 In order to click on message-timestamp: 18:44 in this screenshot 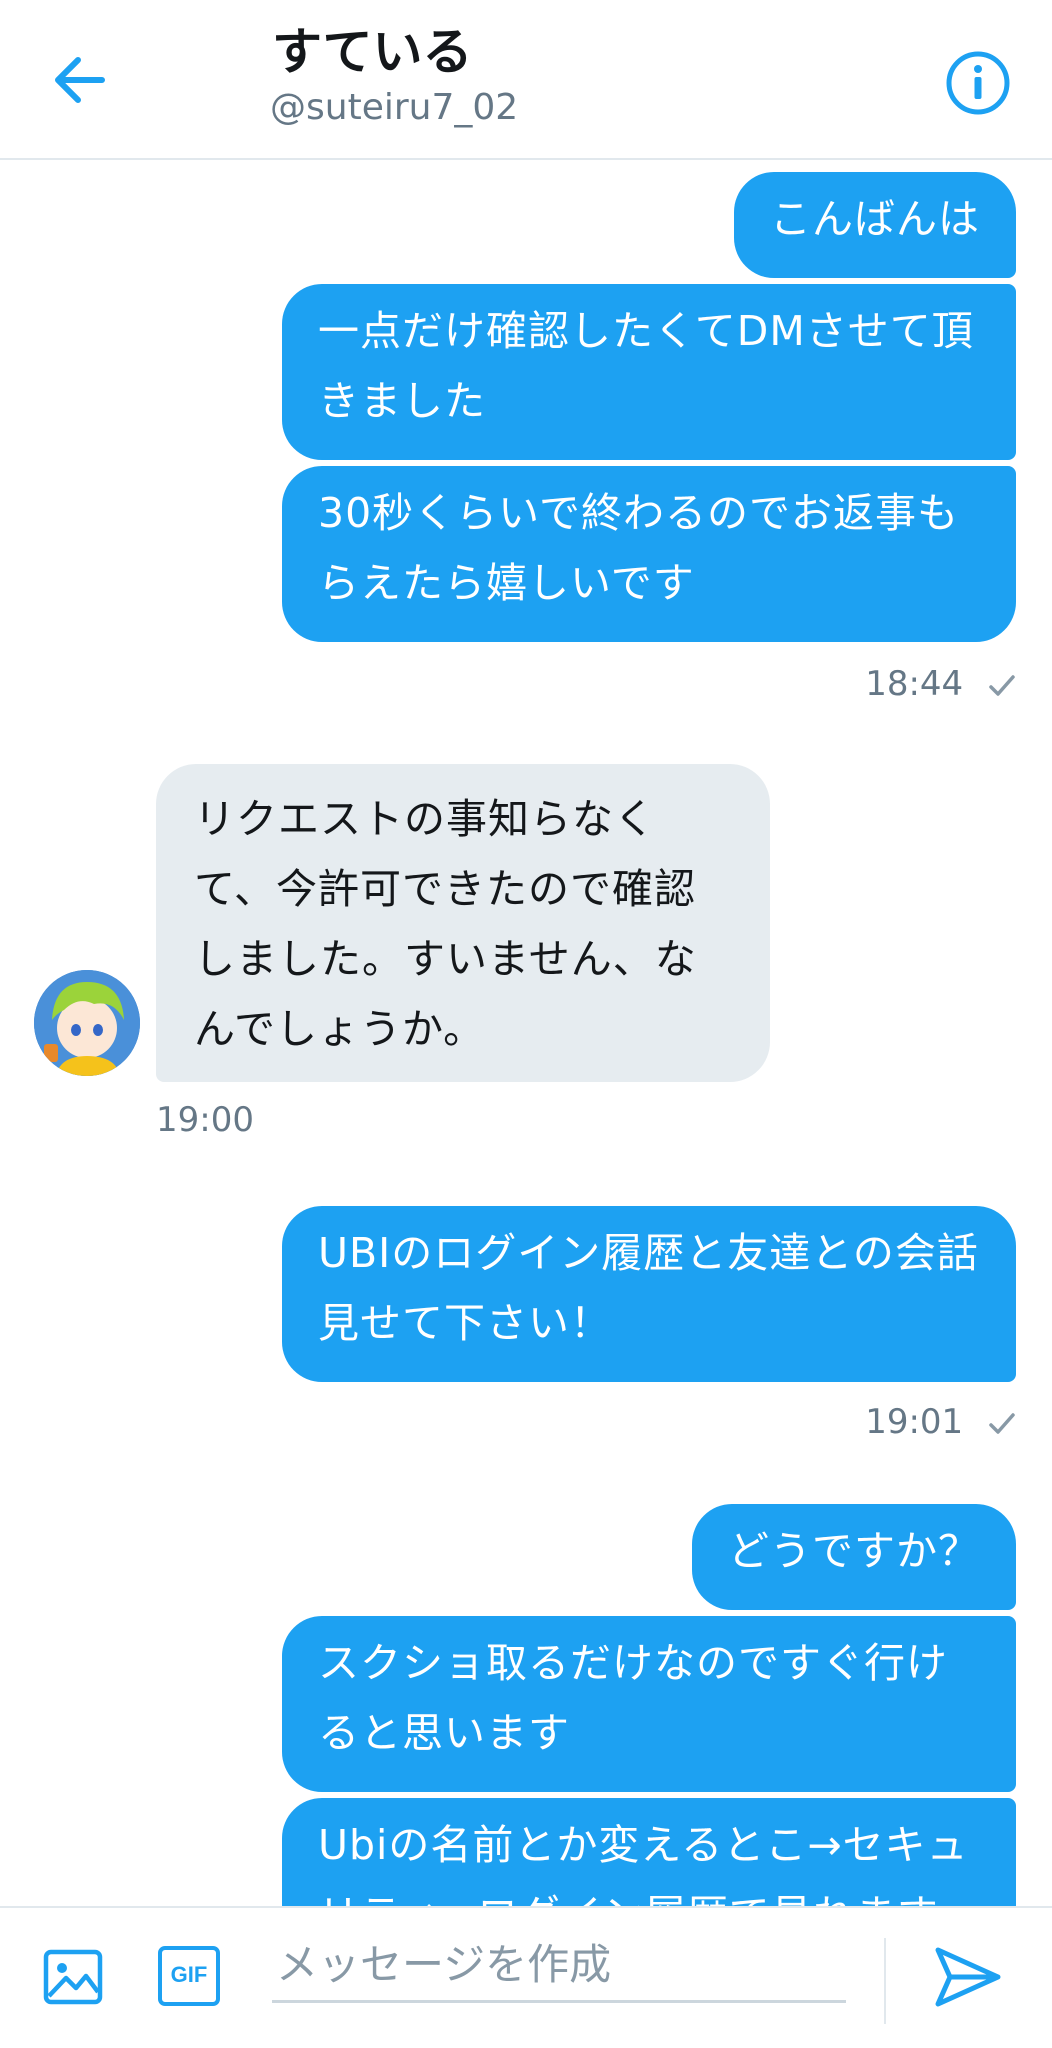, I will do `click(940, 684)`.